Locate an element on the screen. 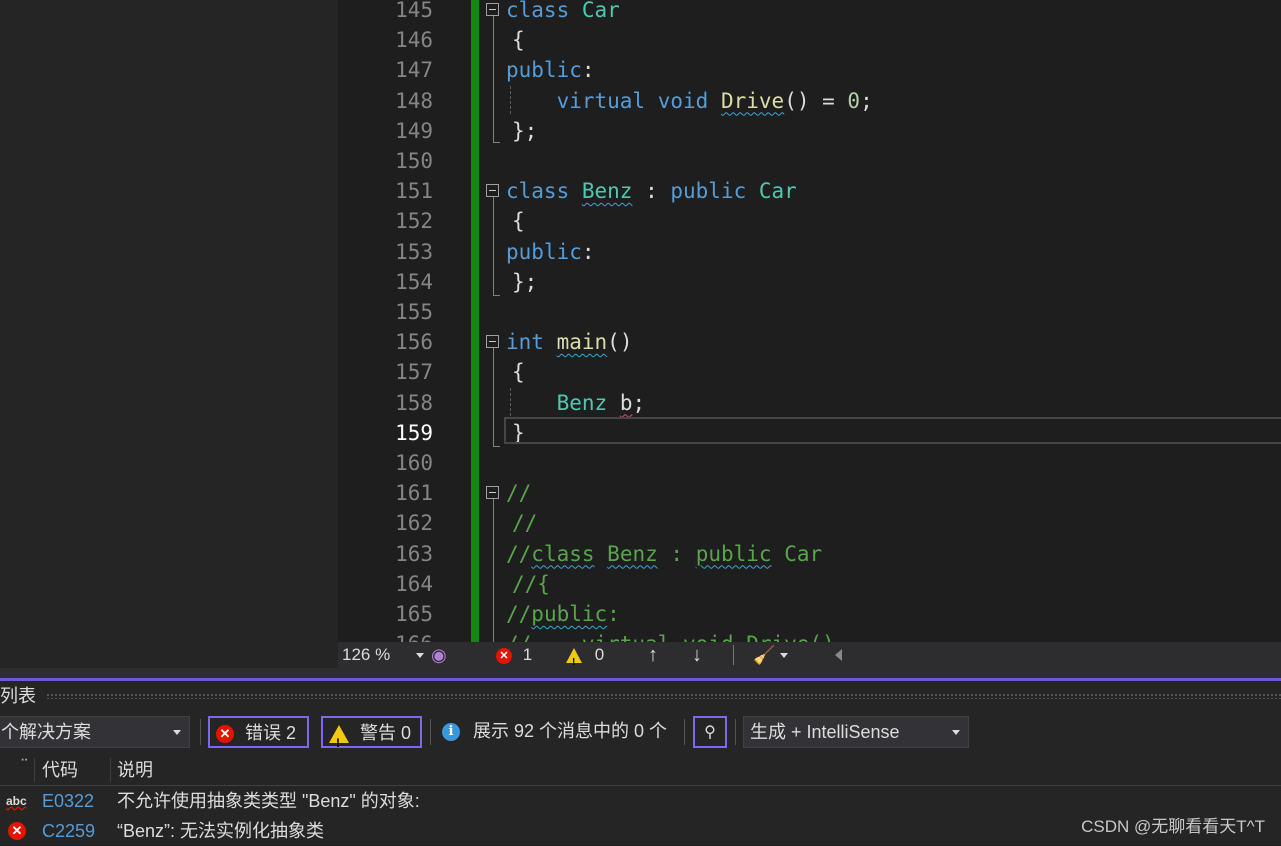  error-code-link: C2259 is located at coordinates (68, 831).